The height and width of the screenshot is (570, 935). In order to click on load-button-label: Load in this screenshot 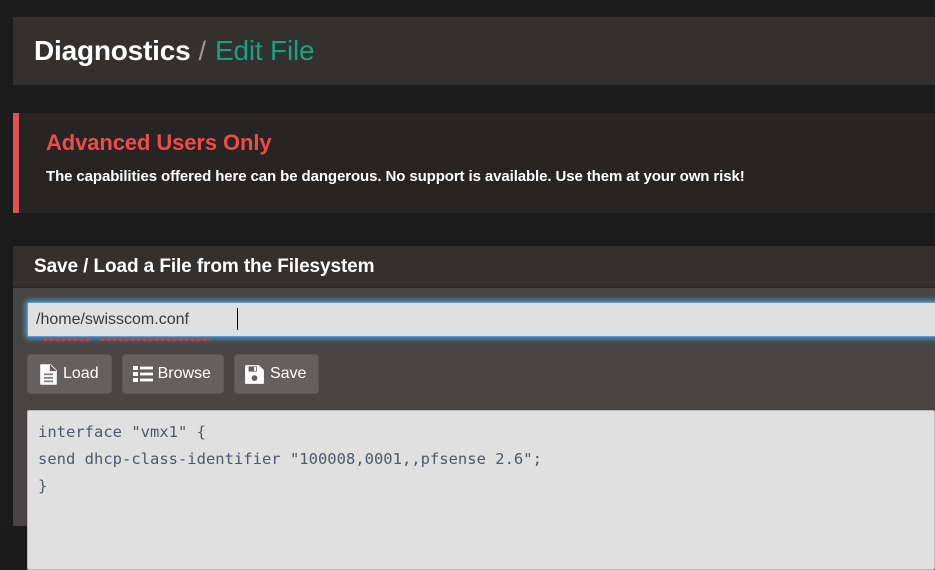, I will do `click(81, 373)`.